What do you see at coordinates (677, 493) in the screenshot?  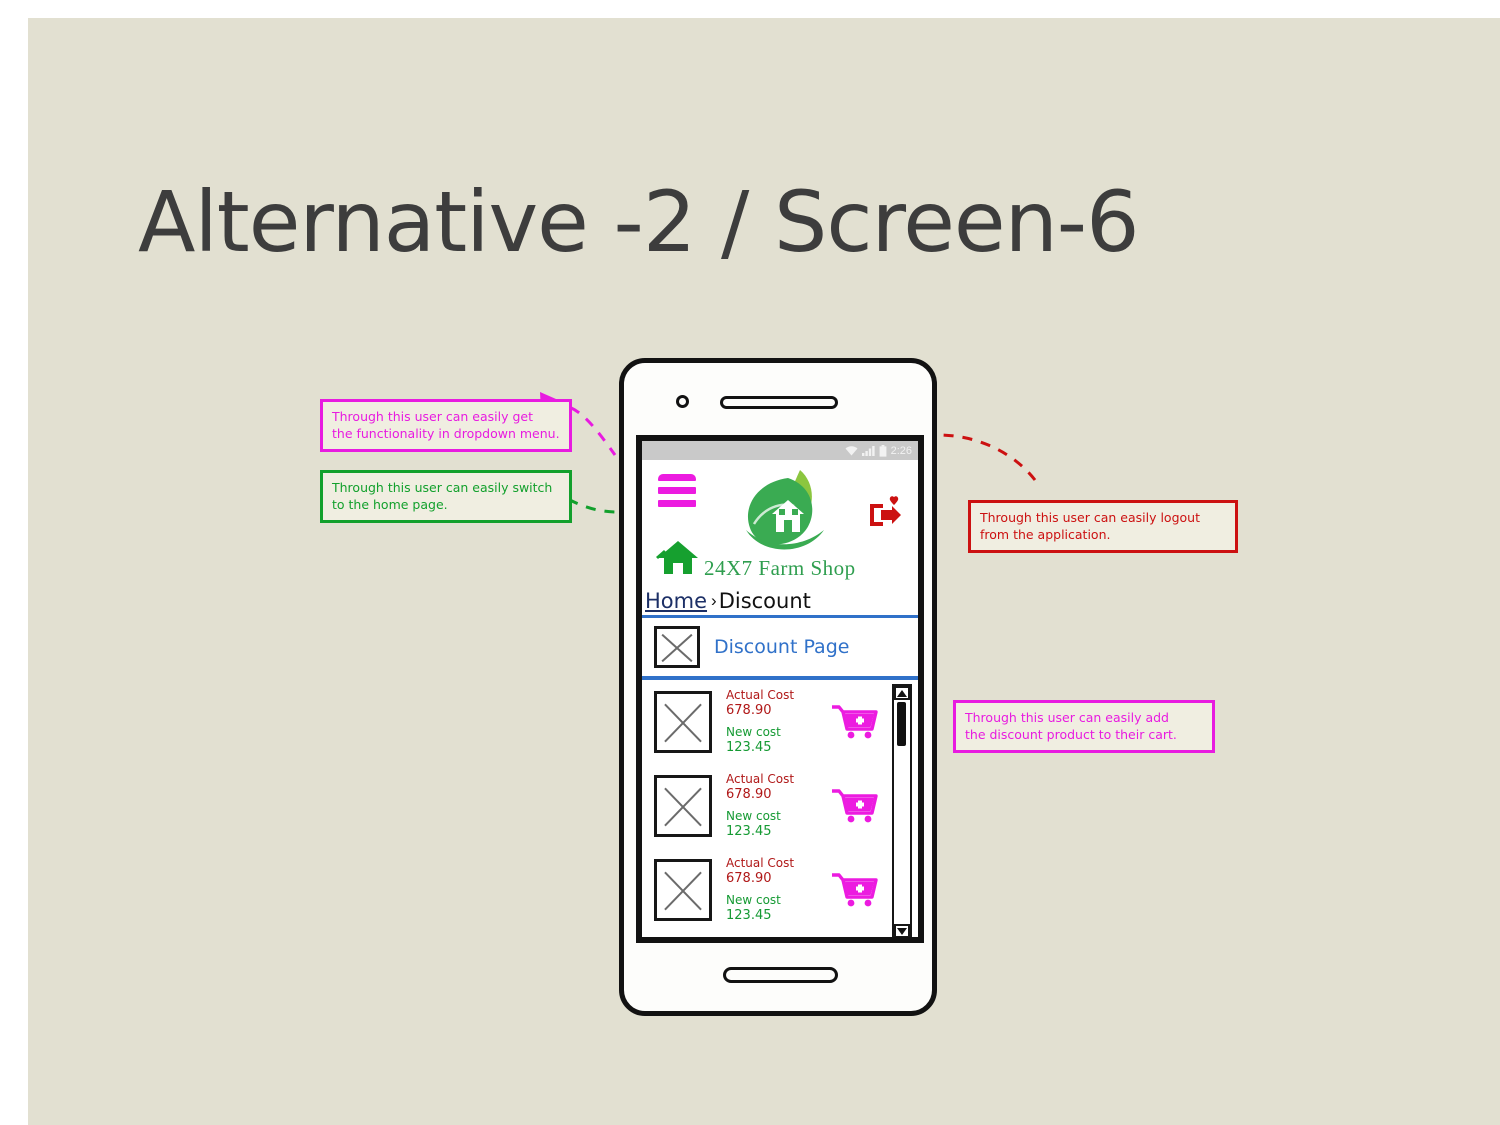 I see `hamburger-menu-icon` at bounding box center [677, 493].